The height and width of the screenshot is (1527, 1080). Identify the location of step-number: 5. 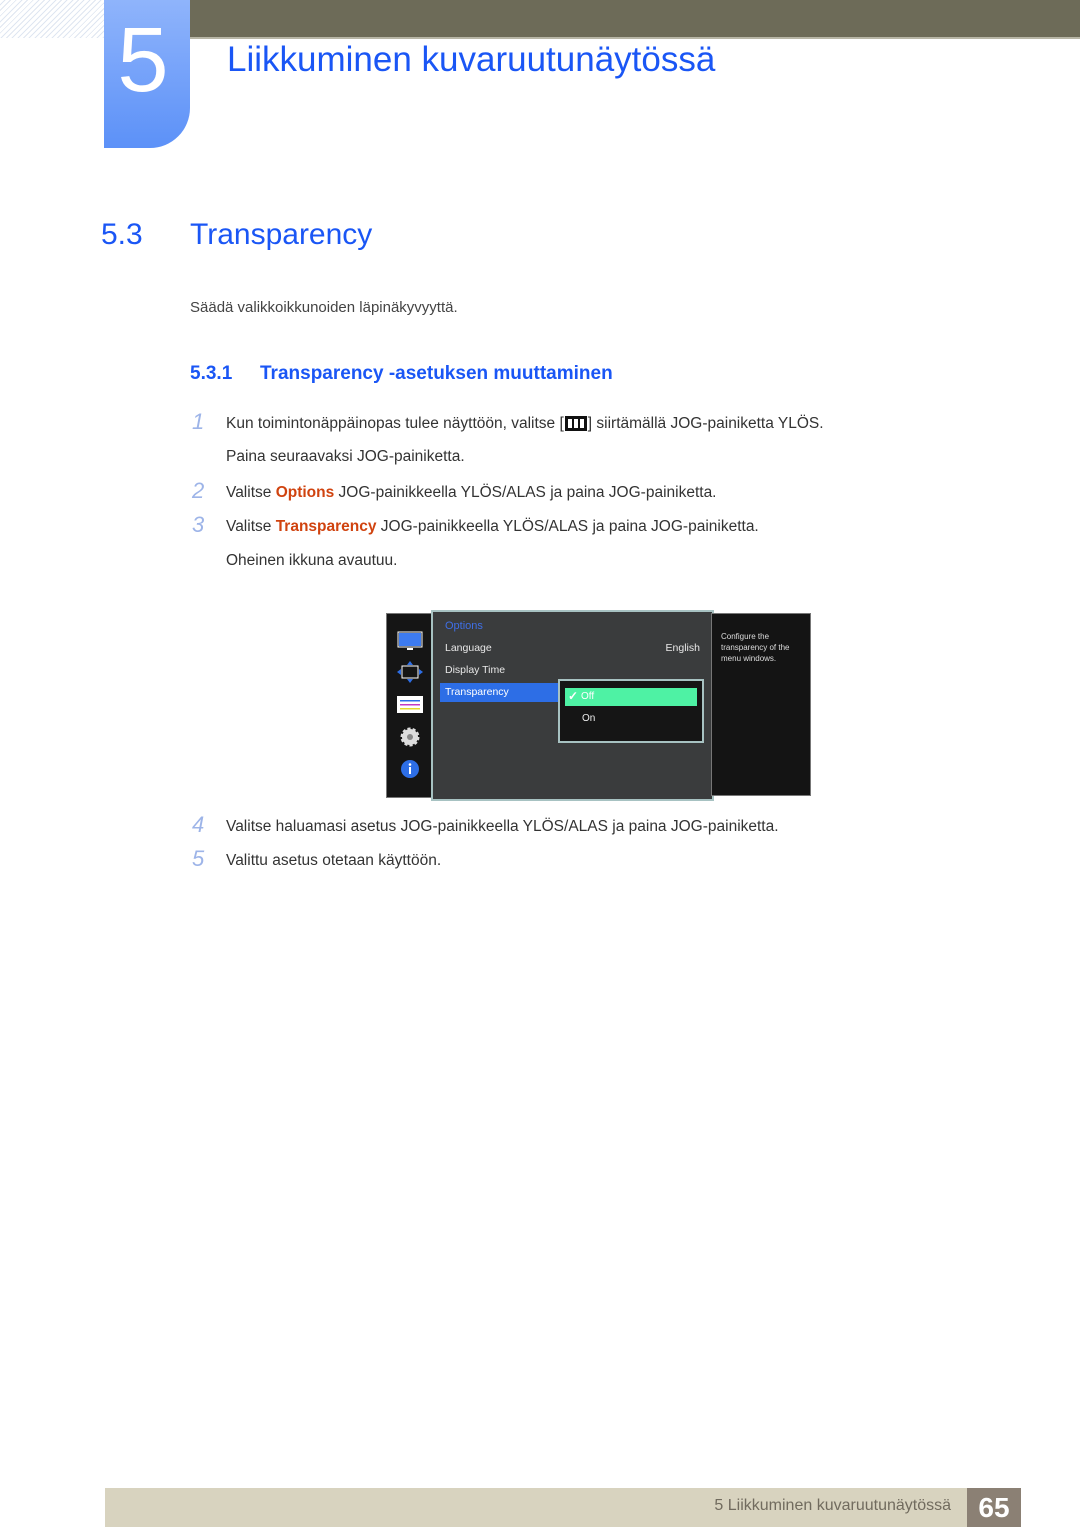
(198, 858).